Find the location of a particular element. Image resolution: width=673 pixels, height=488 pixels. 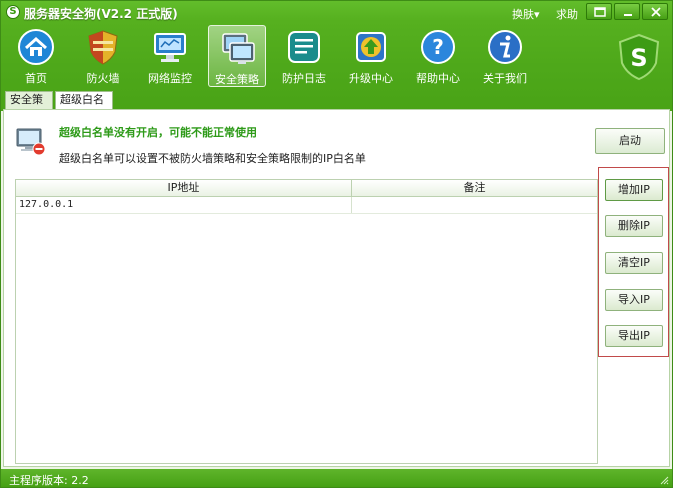

toolbar-label: 防护日志 is located at coordinates (304, 78).